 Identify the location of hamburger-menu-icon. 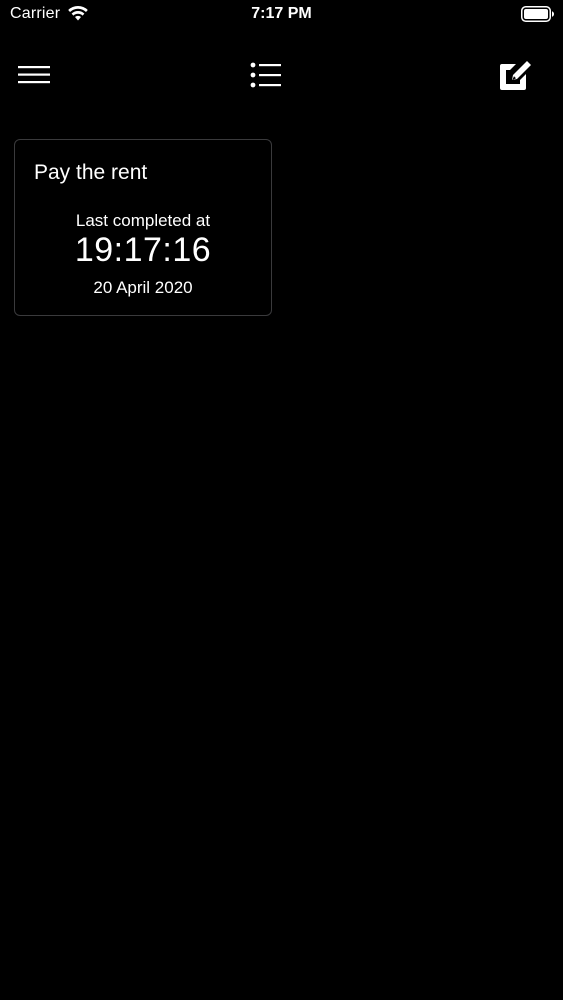
(34, 77).